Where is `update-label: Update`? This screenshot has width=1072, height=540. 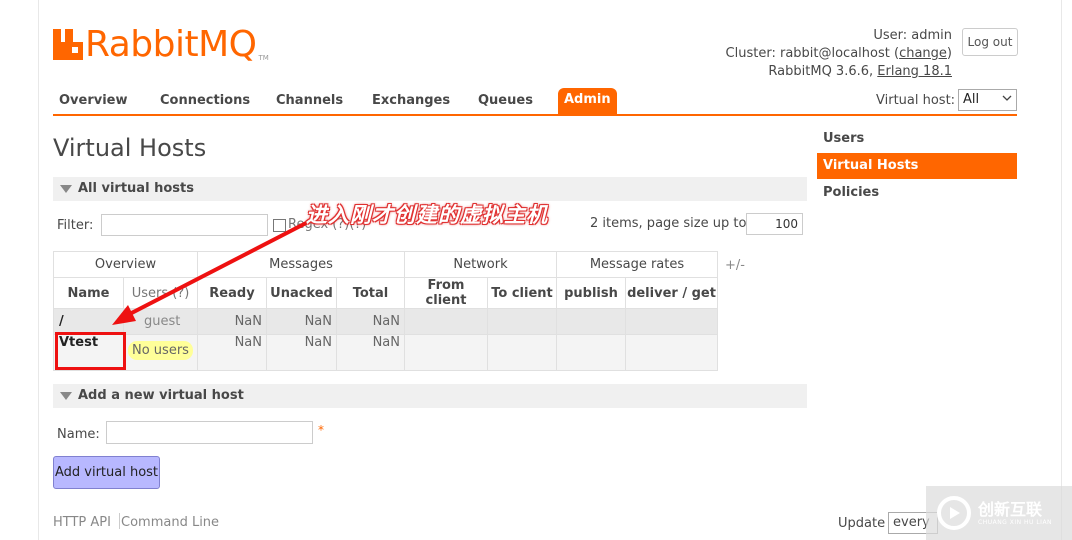 update-label: Update is located at coordinates (862, 523).